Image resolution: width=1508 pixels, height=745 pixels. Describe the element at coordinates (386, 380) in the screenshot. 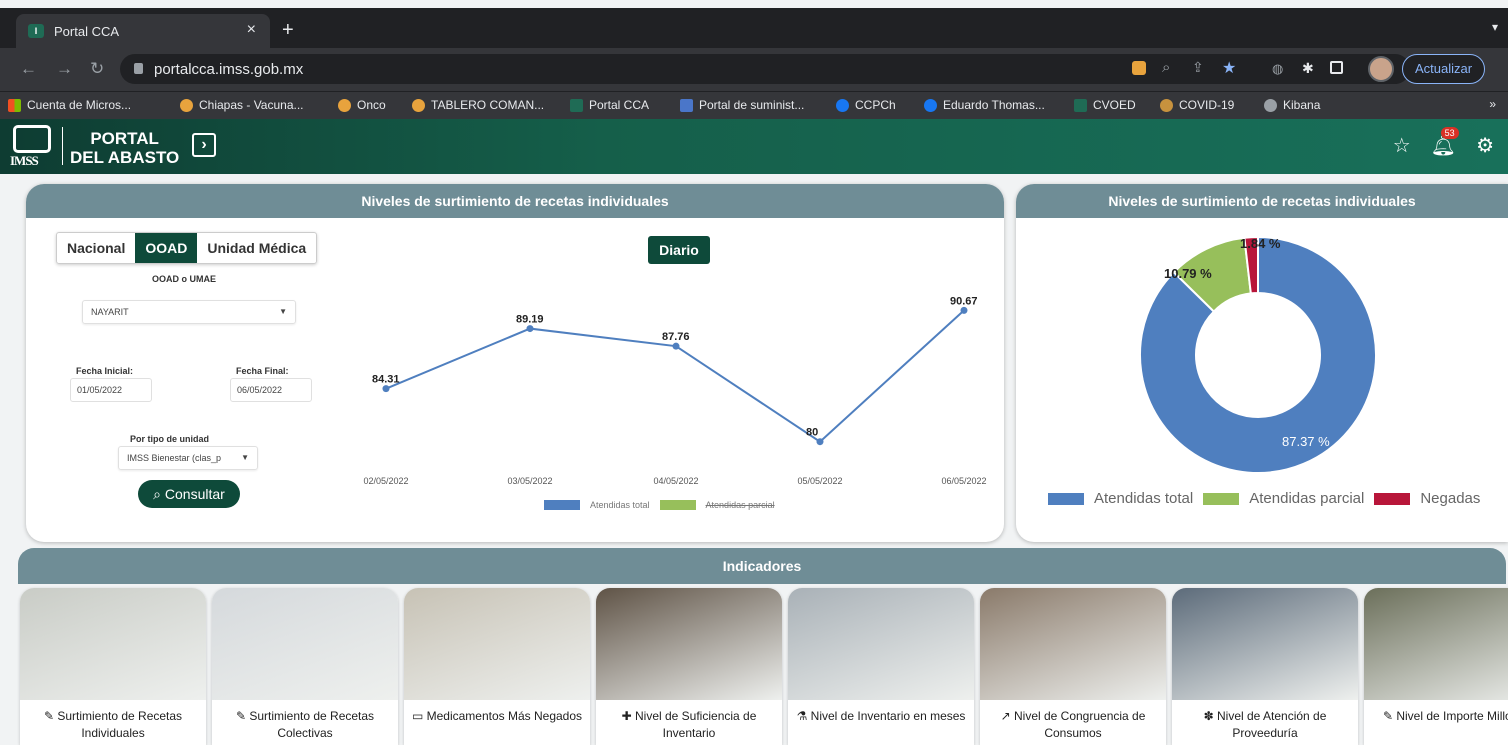

I see `data-label: 84.31` at that location.